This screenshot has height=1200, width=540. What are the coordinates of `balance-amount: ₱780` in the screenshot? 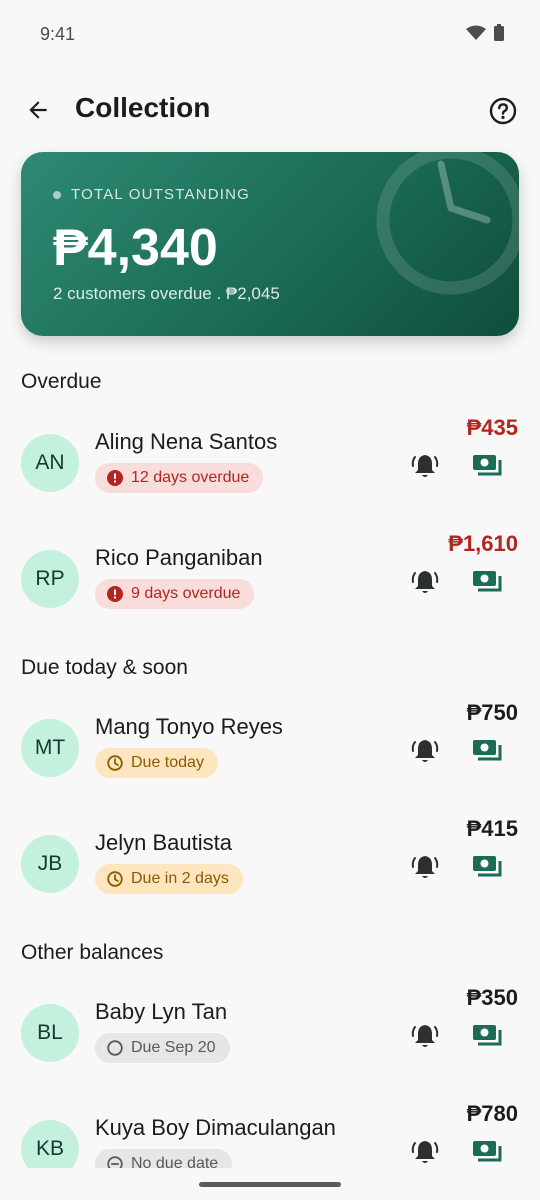 It's located at (492, 1113).